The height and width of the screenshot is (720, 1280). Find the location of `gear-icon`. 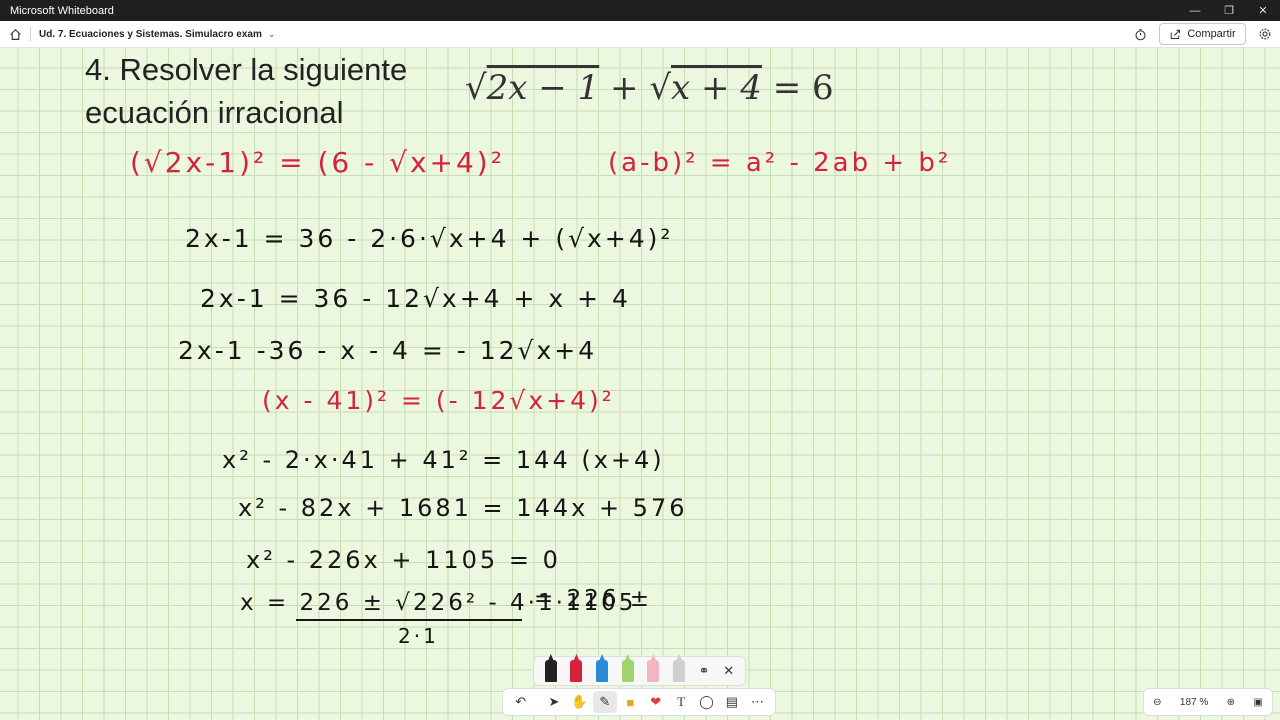

gear-icon is located at coordinates (1265, 34).